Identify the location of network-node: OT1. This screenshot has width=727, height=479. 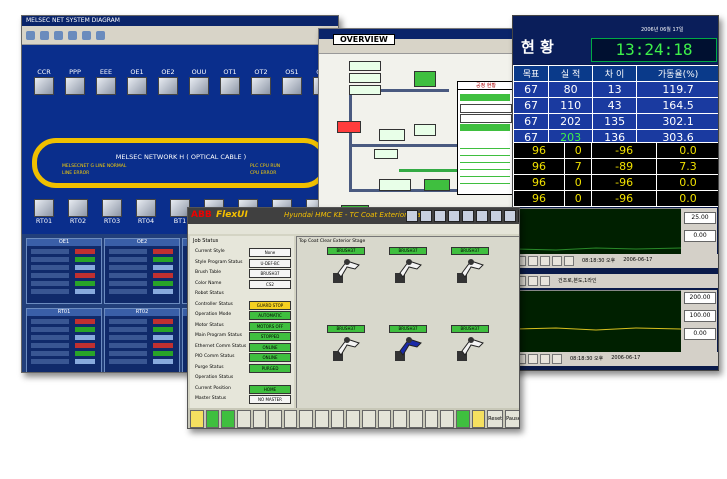
(230, 81).